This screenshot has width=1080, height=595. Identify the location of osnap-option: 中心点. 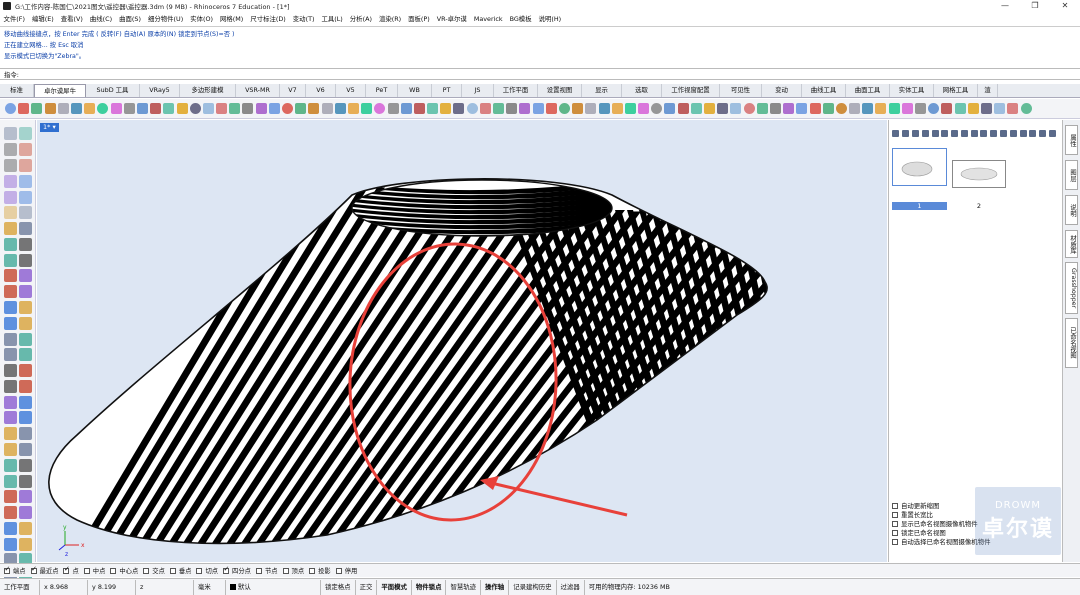
(124, 570).